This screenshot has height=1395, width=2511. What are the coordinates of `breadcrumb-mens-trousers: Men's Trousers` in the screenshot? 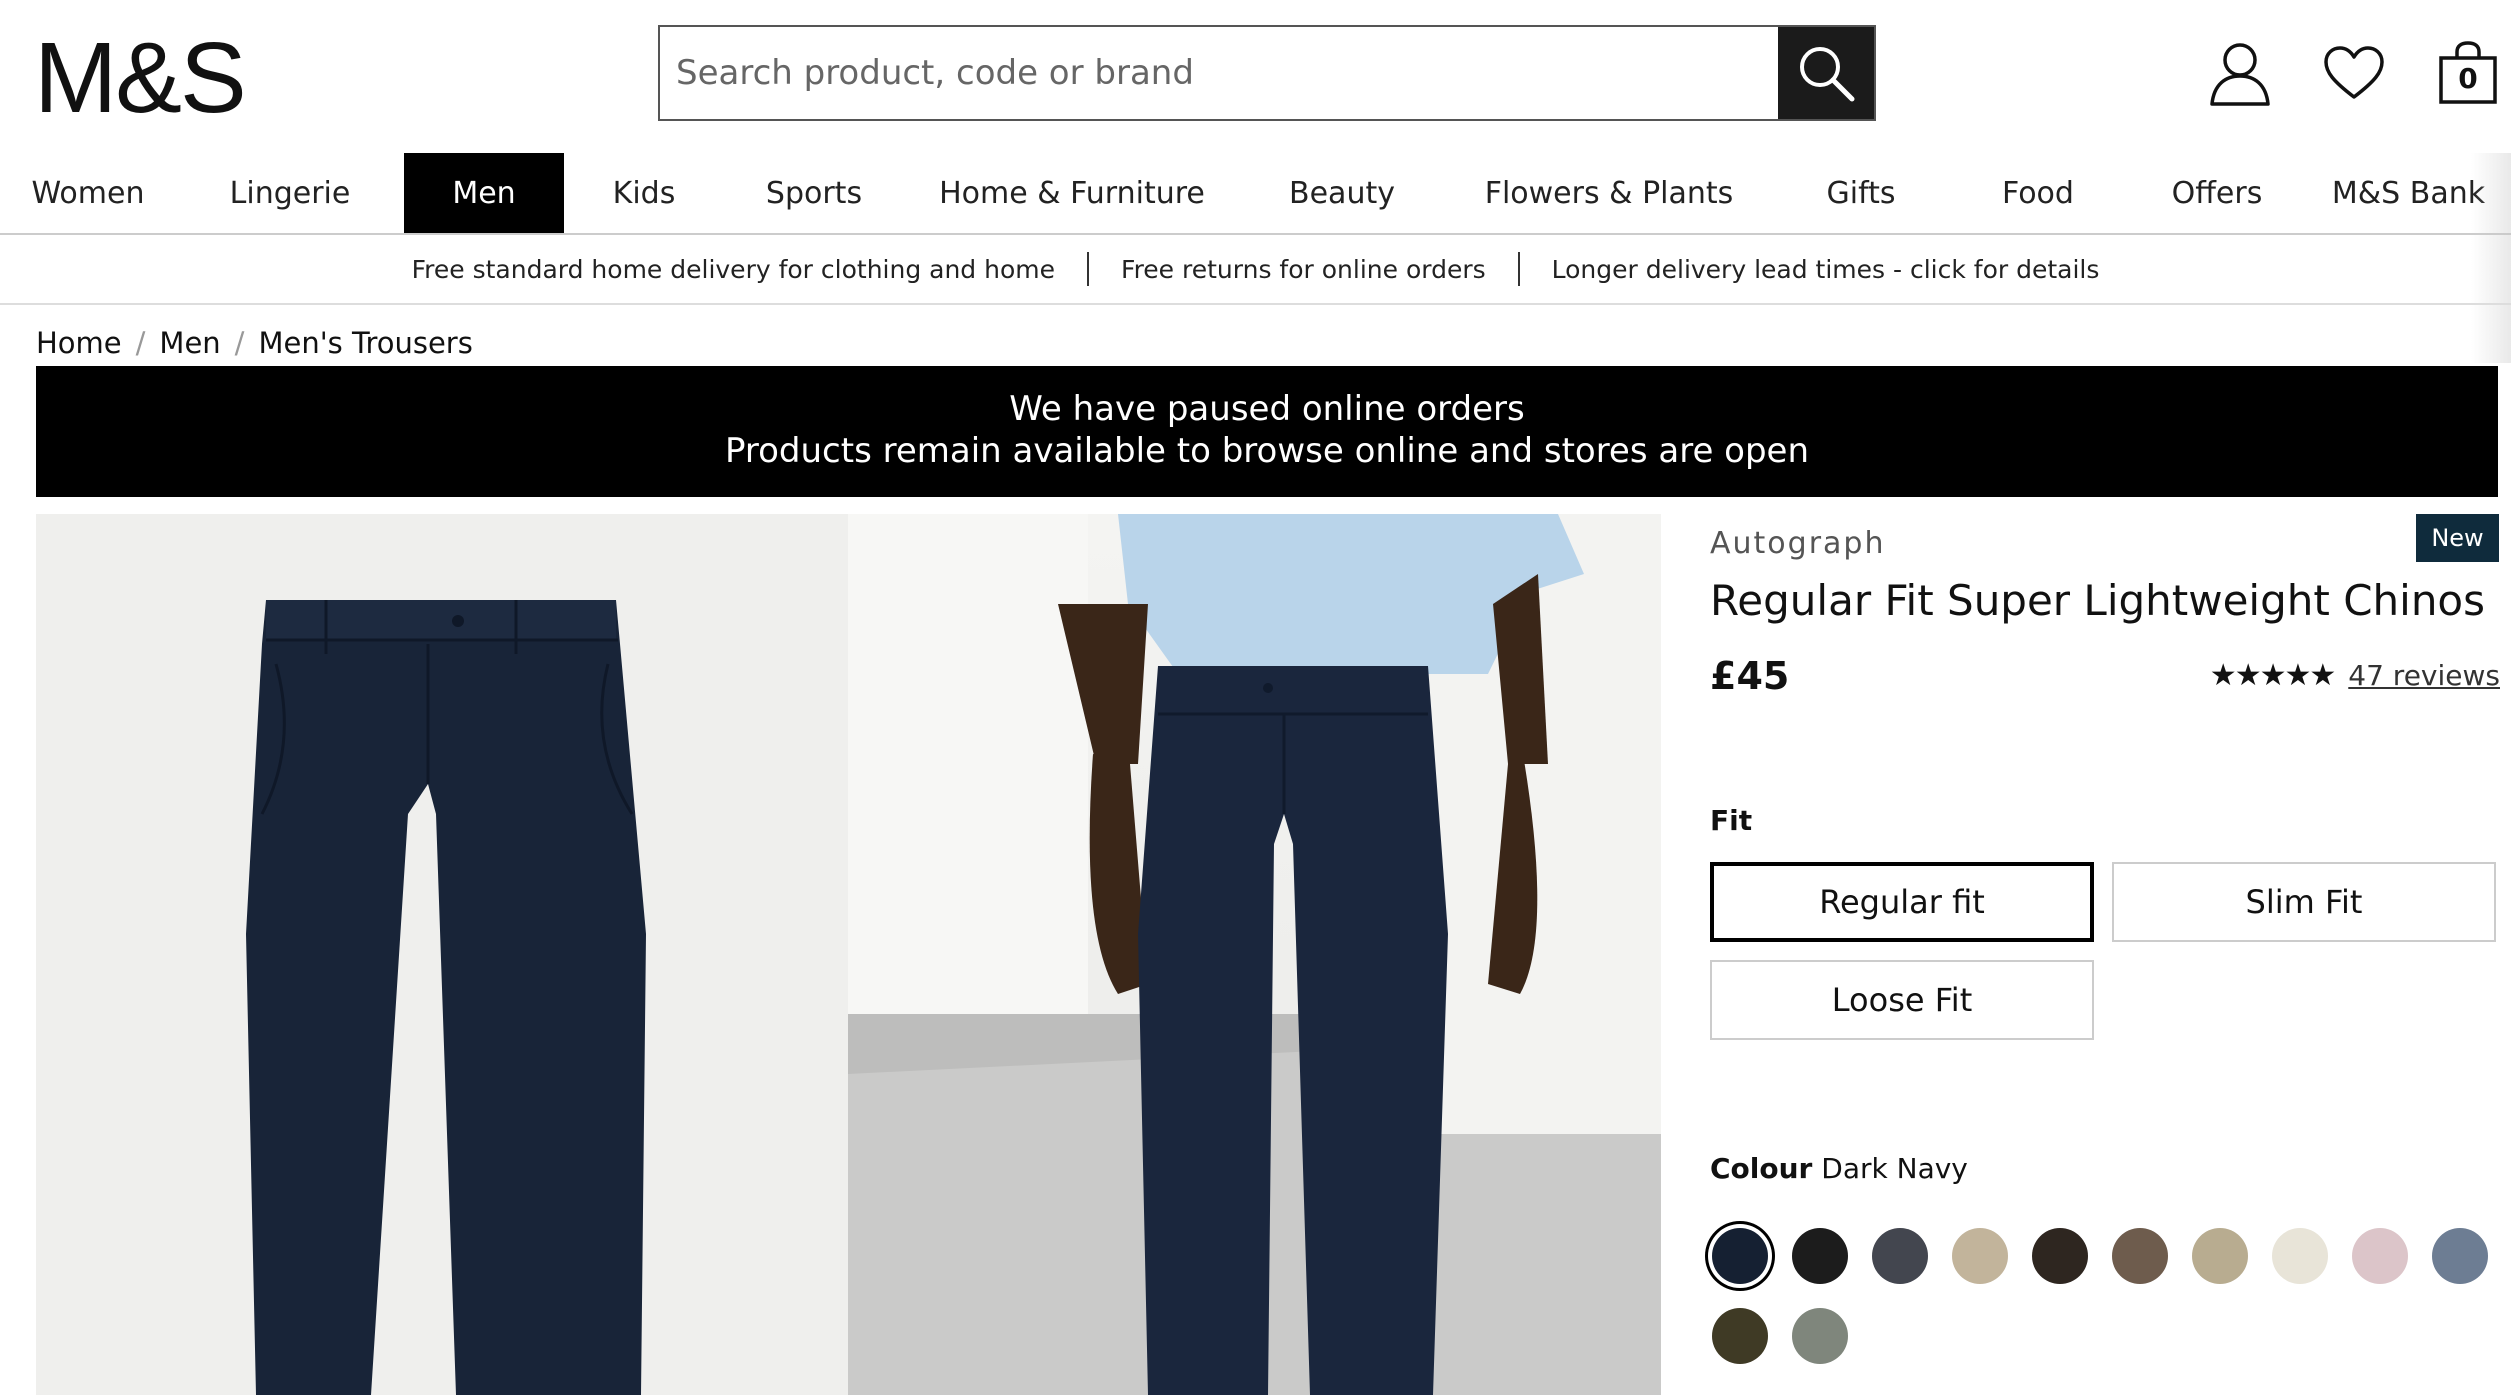 It's located at (365, 343).